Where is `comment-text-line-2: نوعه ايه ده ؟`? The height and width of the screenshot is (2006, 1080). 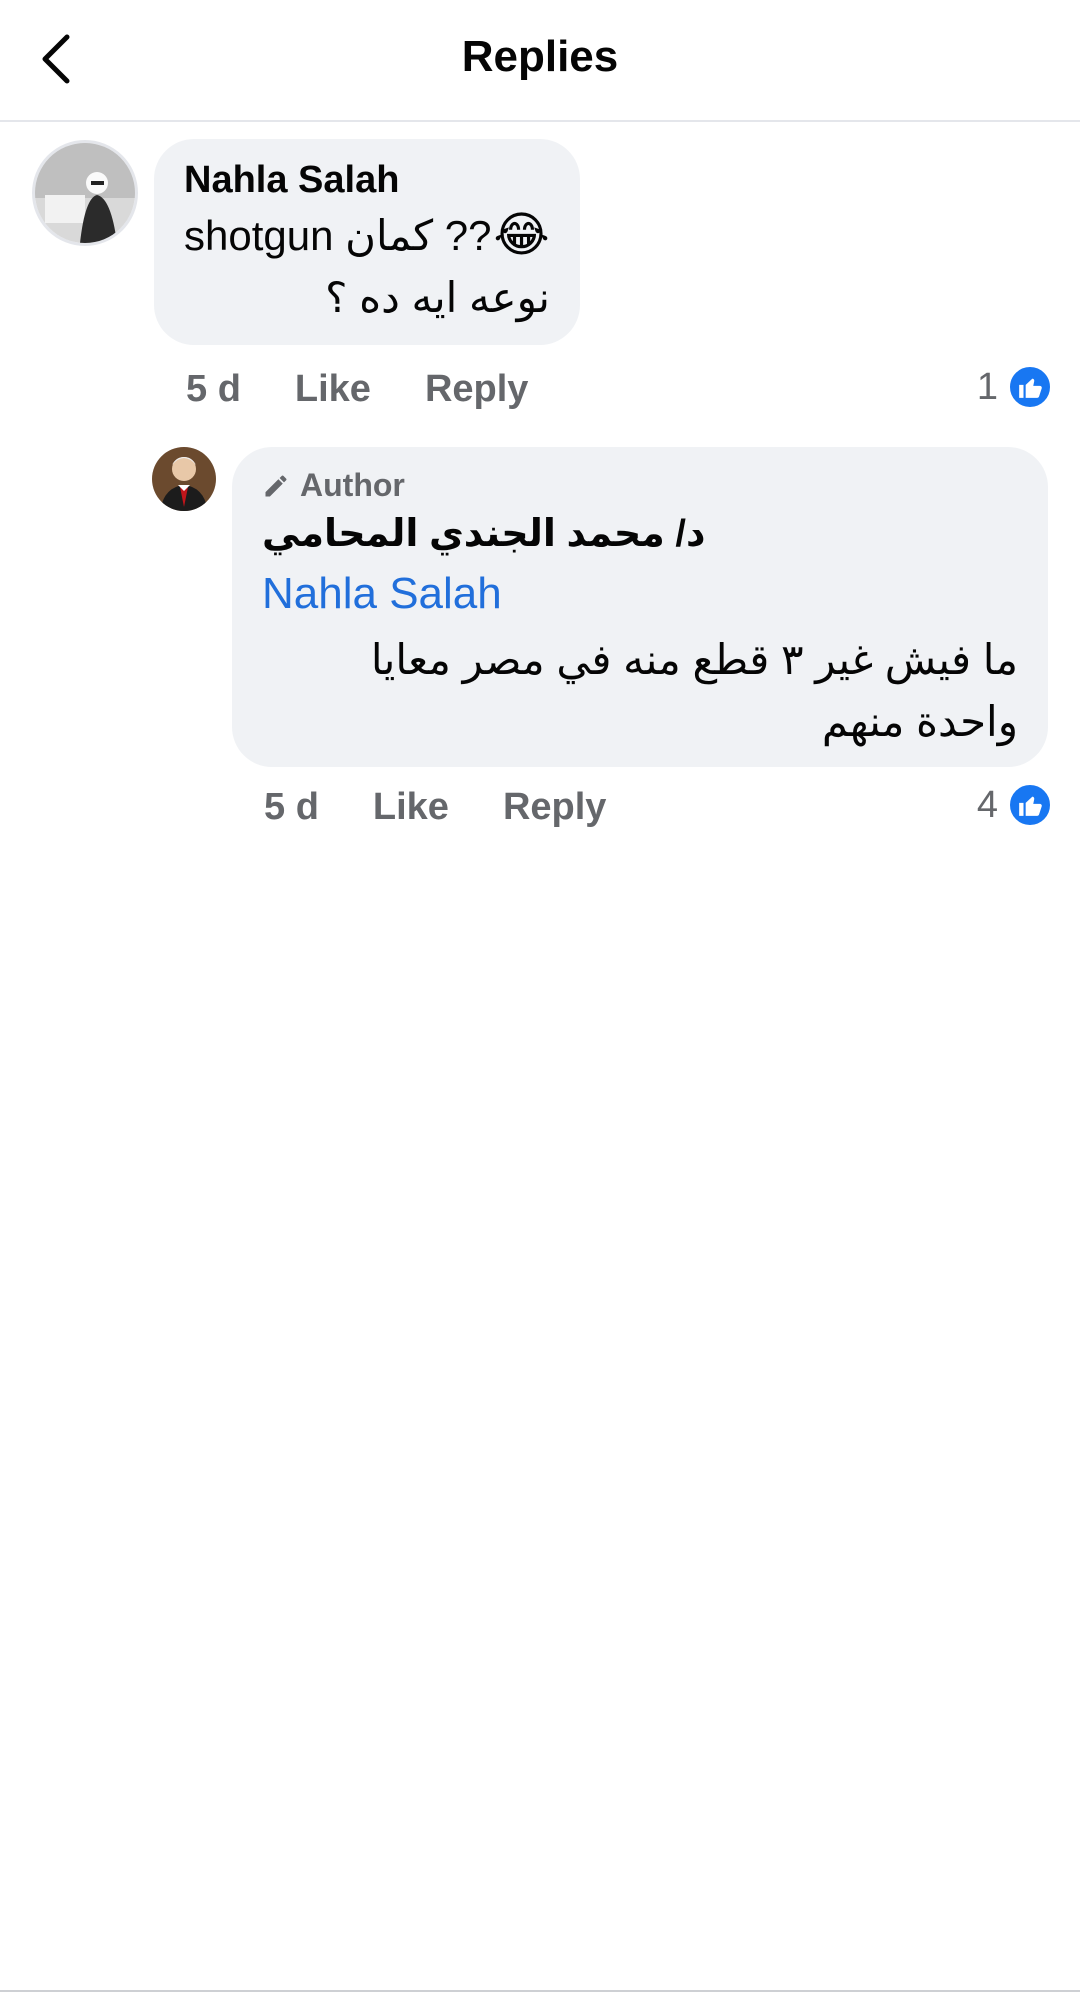 comment-text-line-2: نوعه ايه ده ؟ is located at coordinates (437, 297).